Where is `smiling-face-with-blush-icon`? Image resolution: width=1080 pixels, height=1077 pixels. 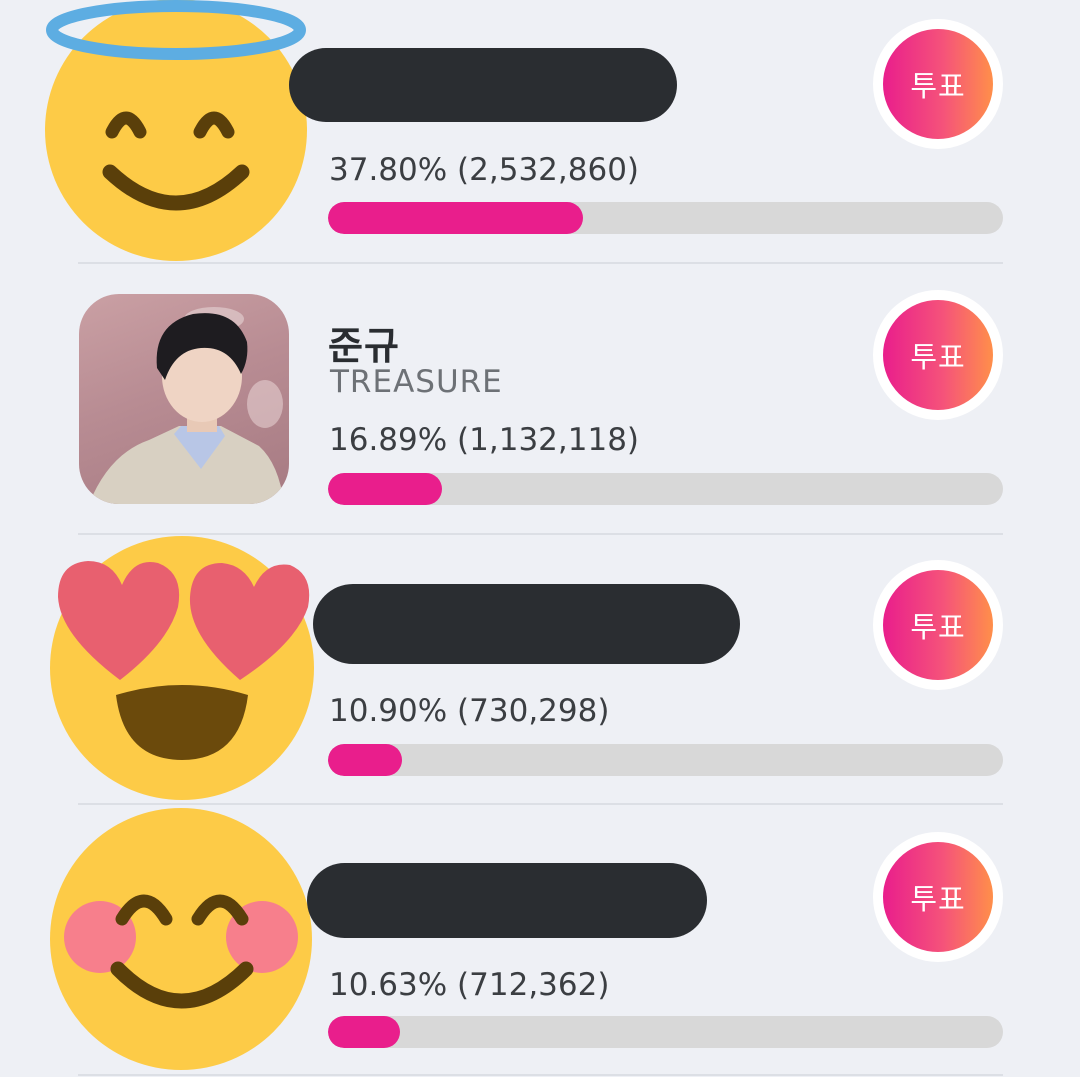 smiling-face-with-blush-icon is located at coordinates (181, 939).